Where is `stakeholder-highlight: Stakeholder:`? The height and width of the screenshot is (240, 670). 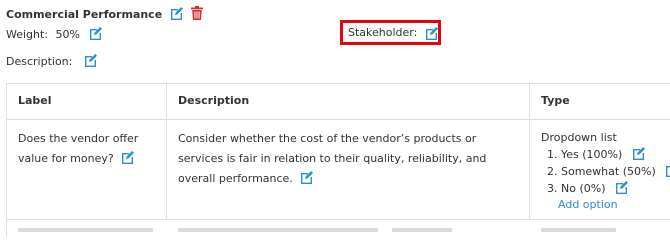
stakeholder-highlight: Stakeholder: is located at coordinates (390, 32).